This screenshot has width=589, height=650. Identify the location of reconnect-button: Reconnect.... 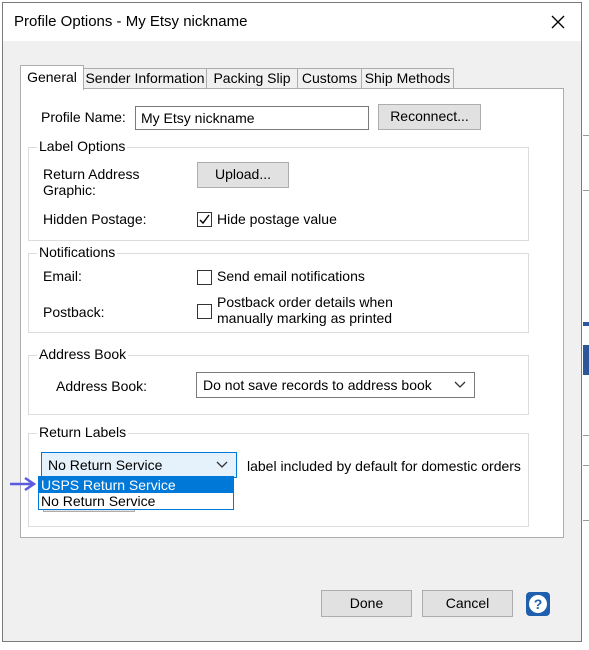
(429, 117).